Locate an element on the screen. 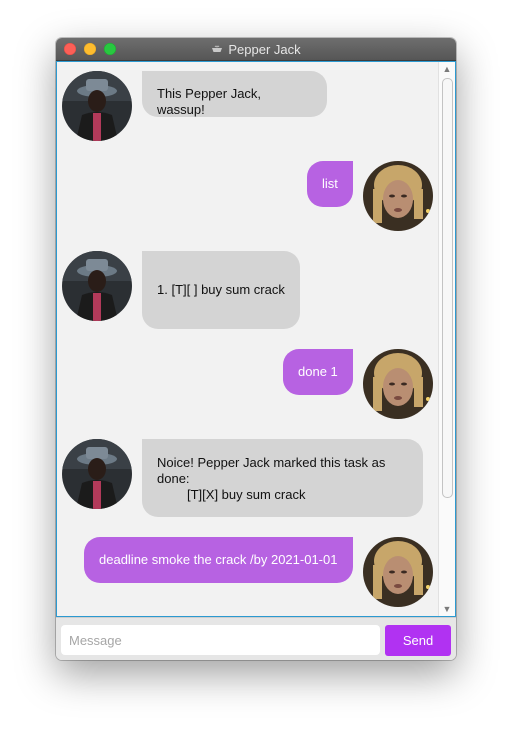  user-message-bubble: list is located at coordinates (330, 184).